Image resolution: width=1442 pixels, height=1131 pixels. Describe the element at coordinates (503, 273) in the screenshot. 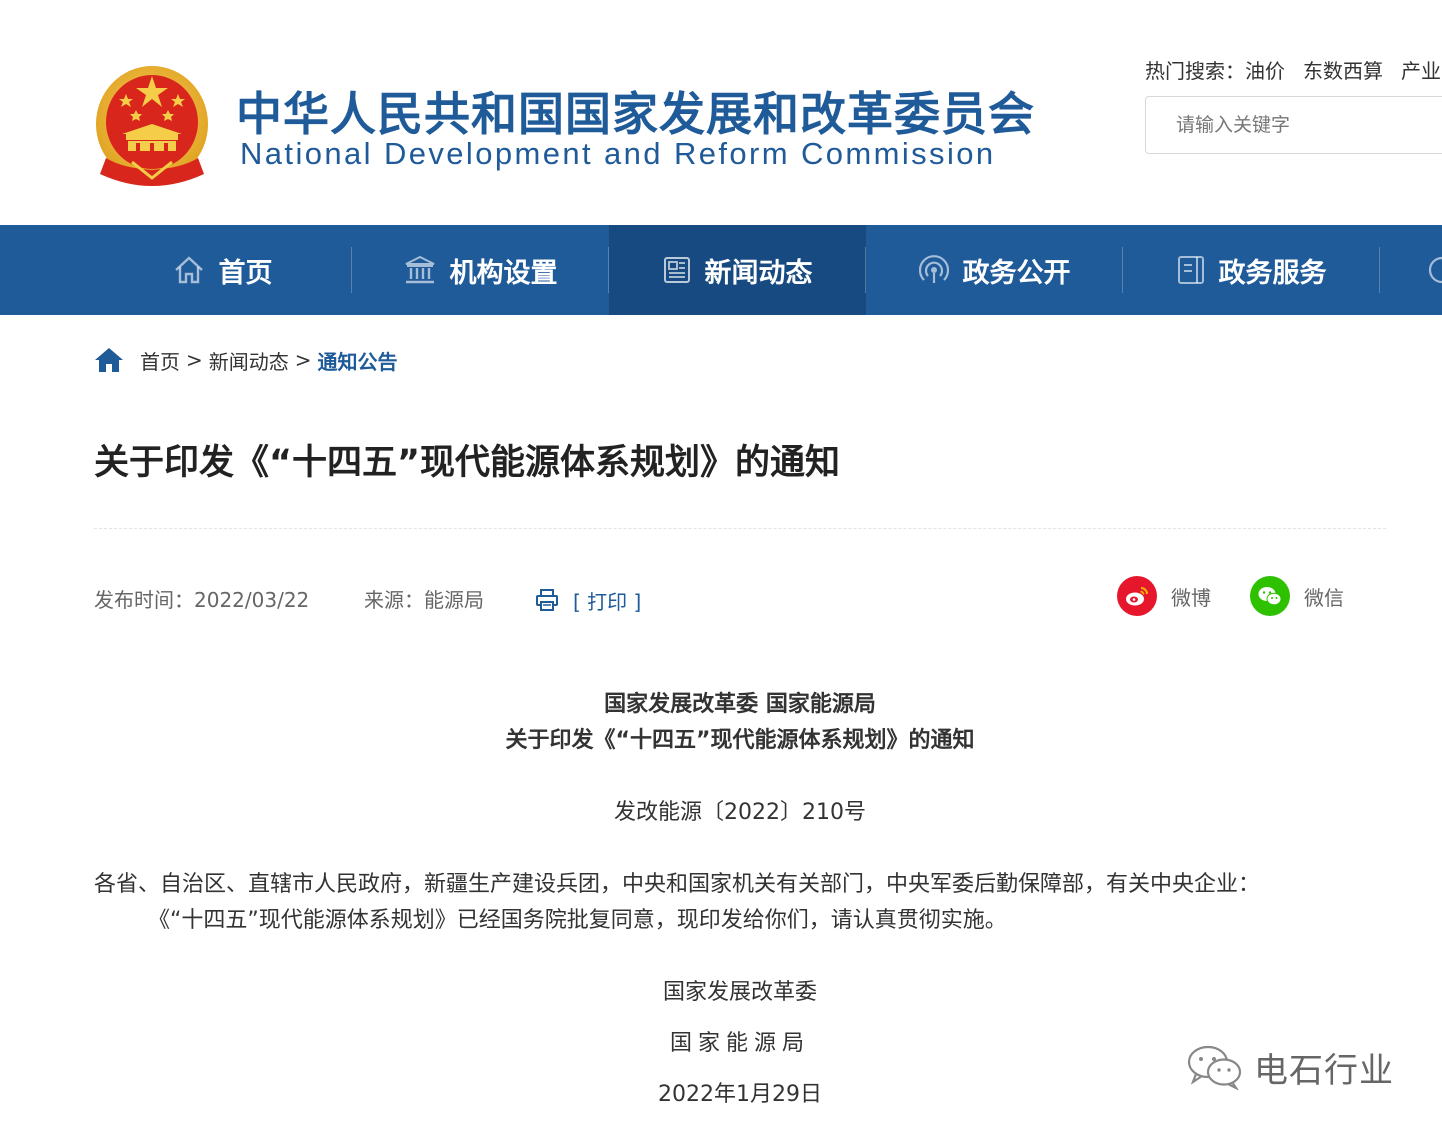

I see `nav-label: 机构设置` at that location.